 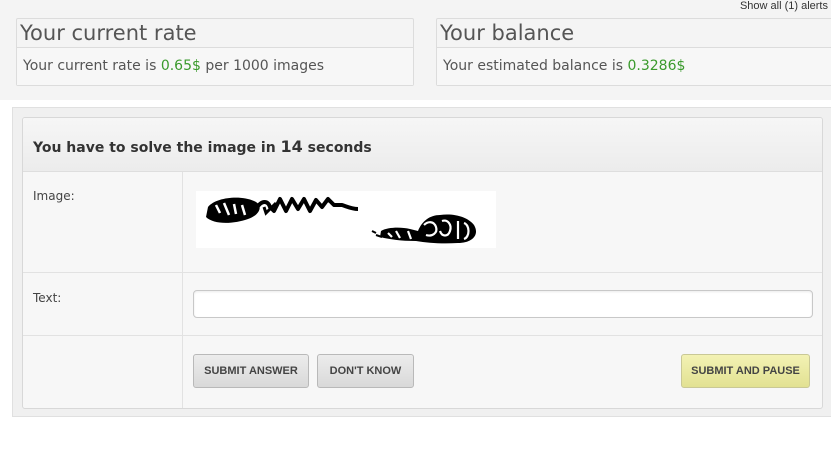 What do you see at coordinates (47, 298) in the screenshot?
I see `text-label: Text:` at bounding box center [47, 298].